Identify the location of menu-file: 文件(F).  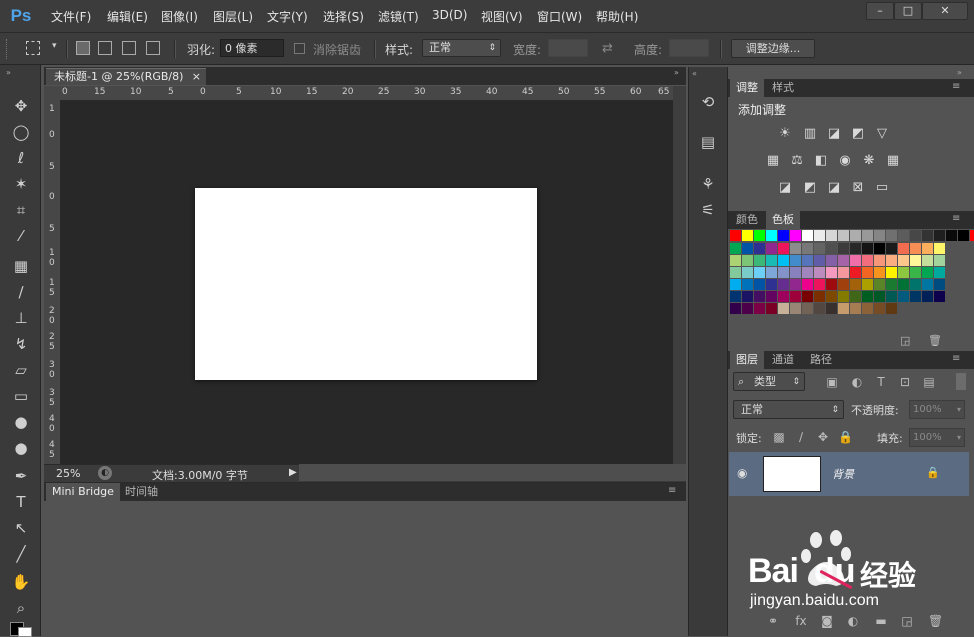
(71, 16).